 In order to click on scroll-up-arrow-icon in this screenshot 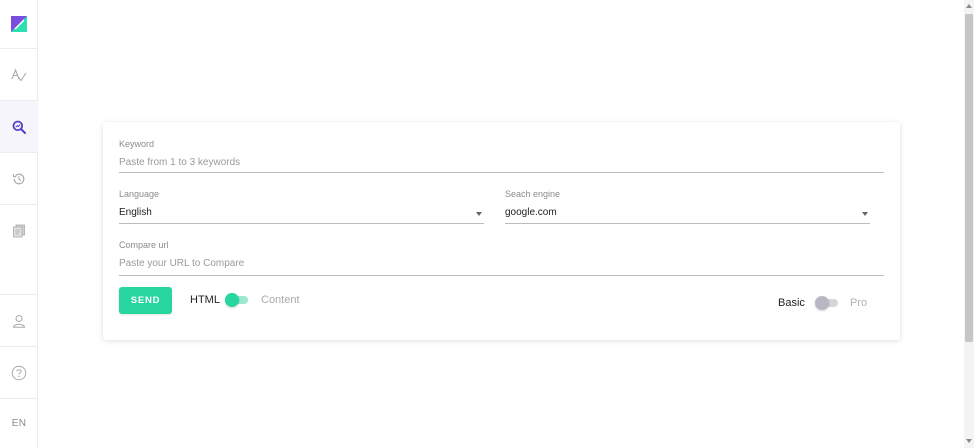, I will do `click(969, 6)`.